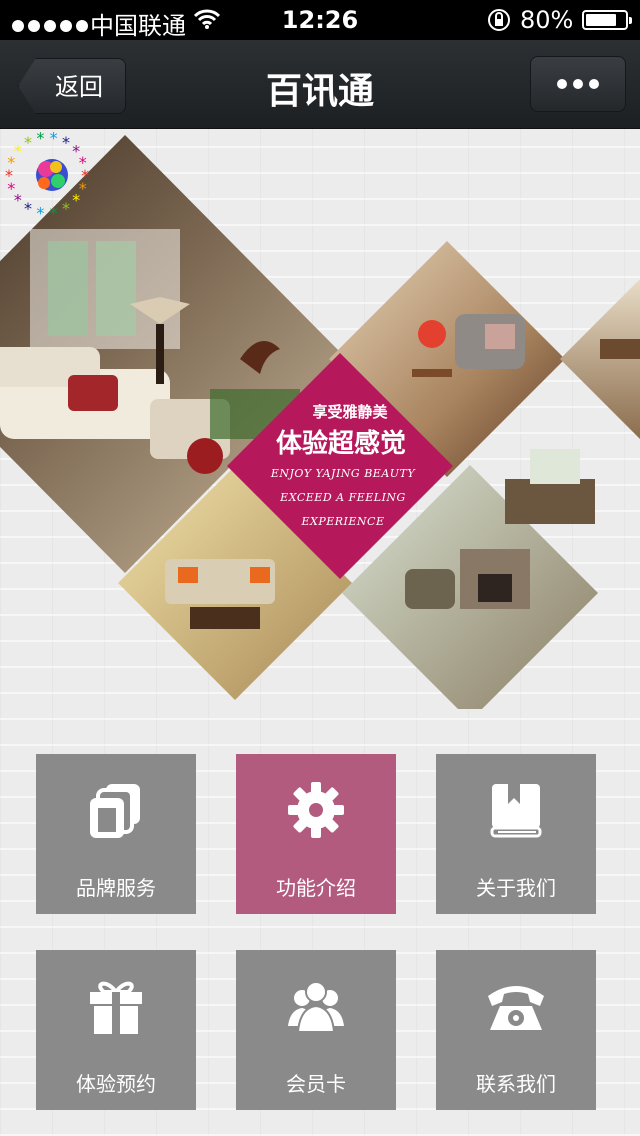  What do you see at coordinates (116, 1007) in the screenshot?
I see `gift-icon` at bounding box center [116, 1007].